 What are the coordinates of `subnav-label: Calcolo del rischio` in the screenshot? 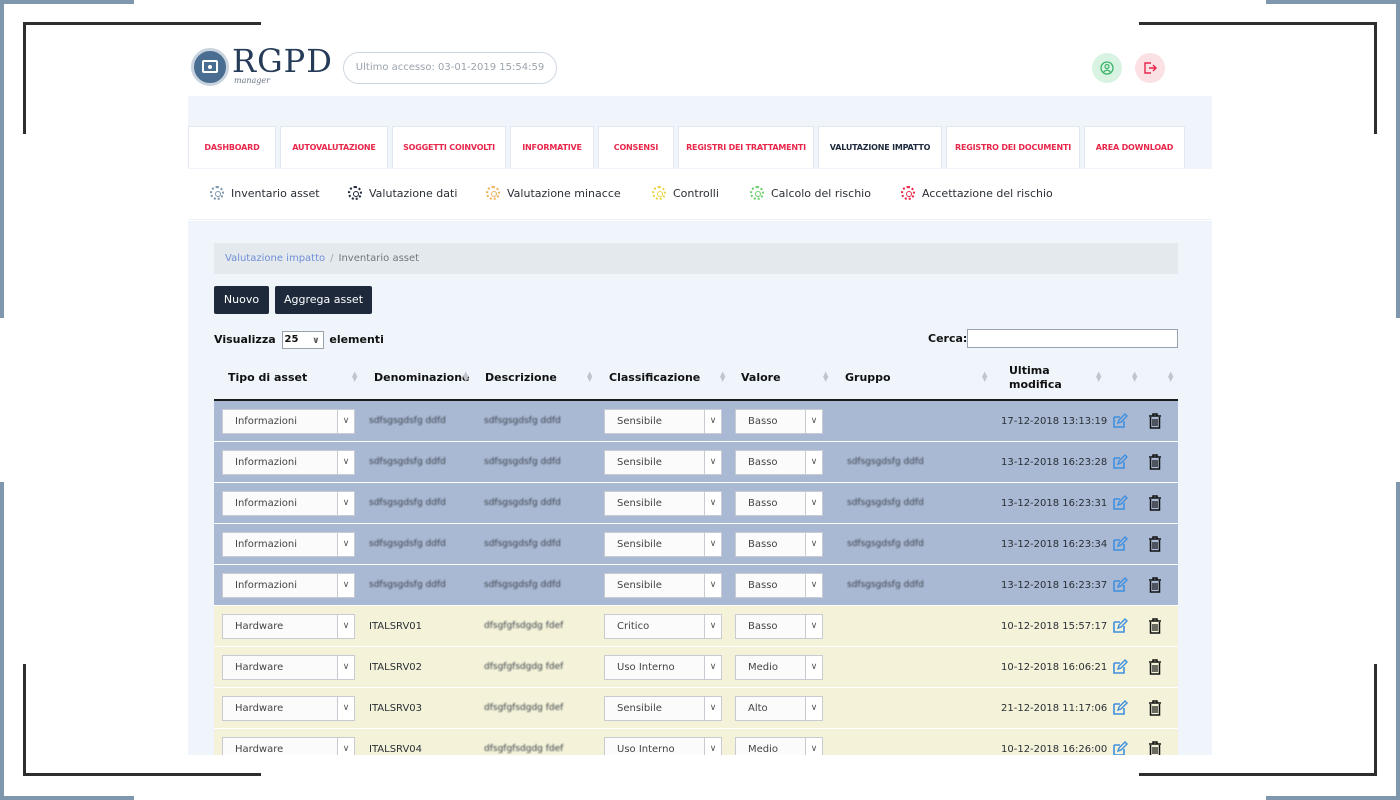 It's located at (821, 193).